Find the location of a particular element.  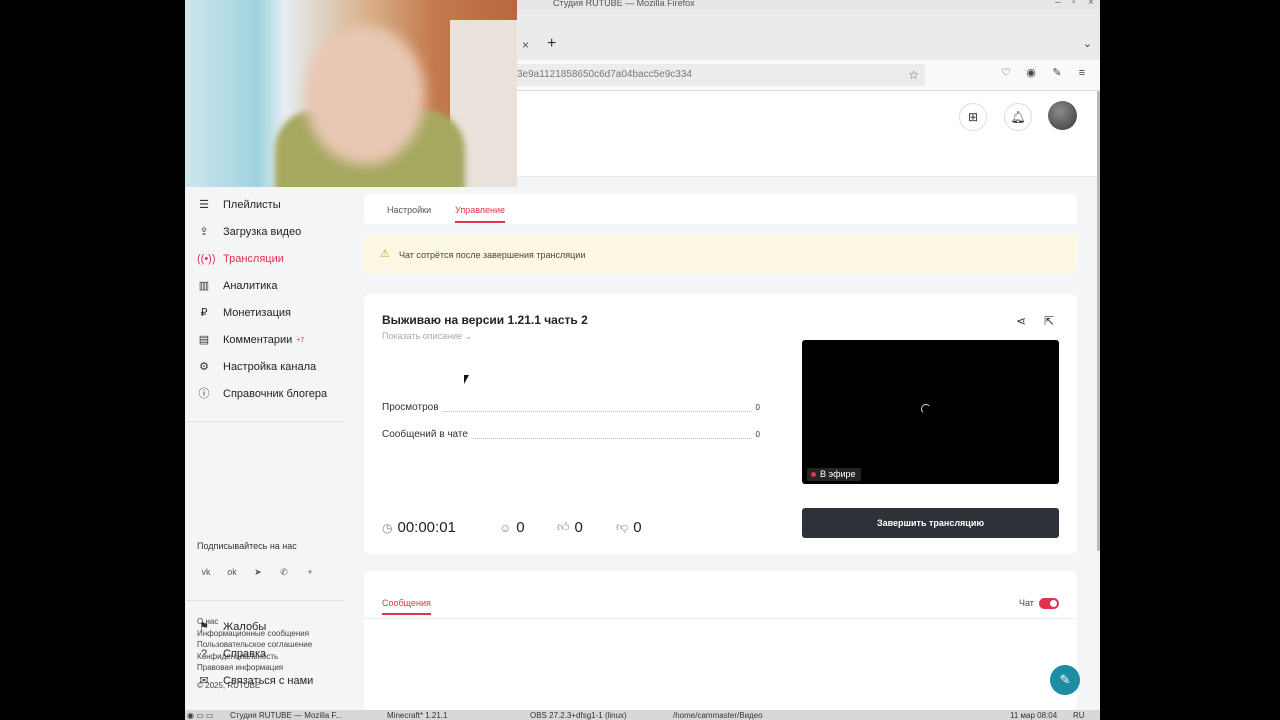

footer-link-about: О нас is located at coordinates (207, 621).